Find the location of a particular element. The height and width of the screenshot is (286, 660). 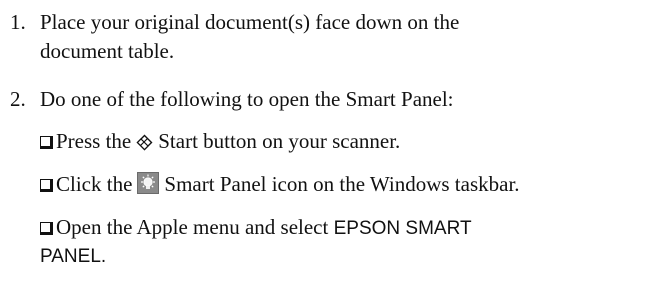

step-number: 2. is located at coordinates (18, 99).